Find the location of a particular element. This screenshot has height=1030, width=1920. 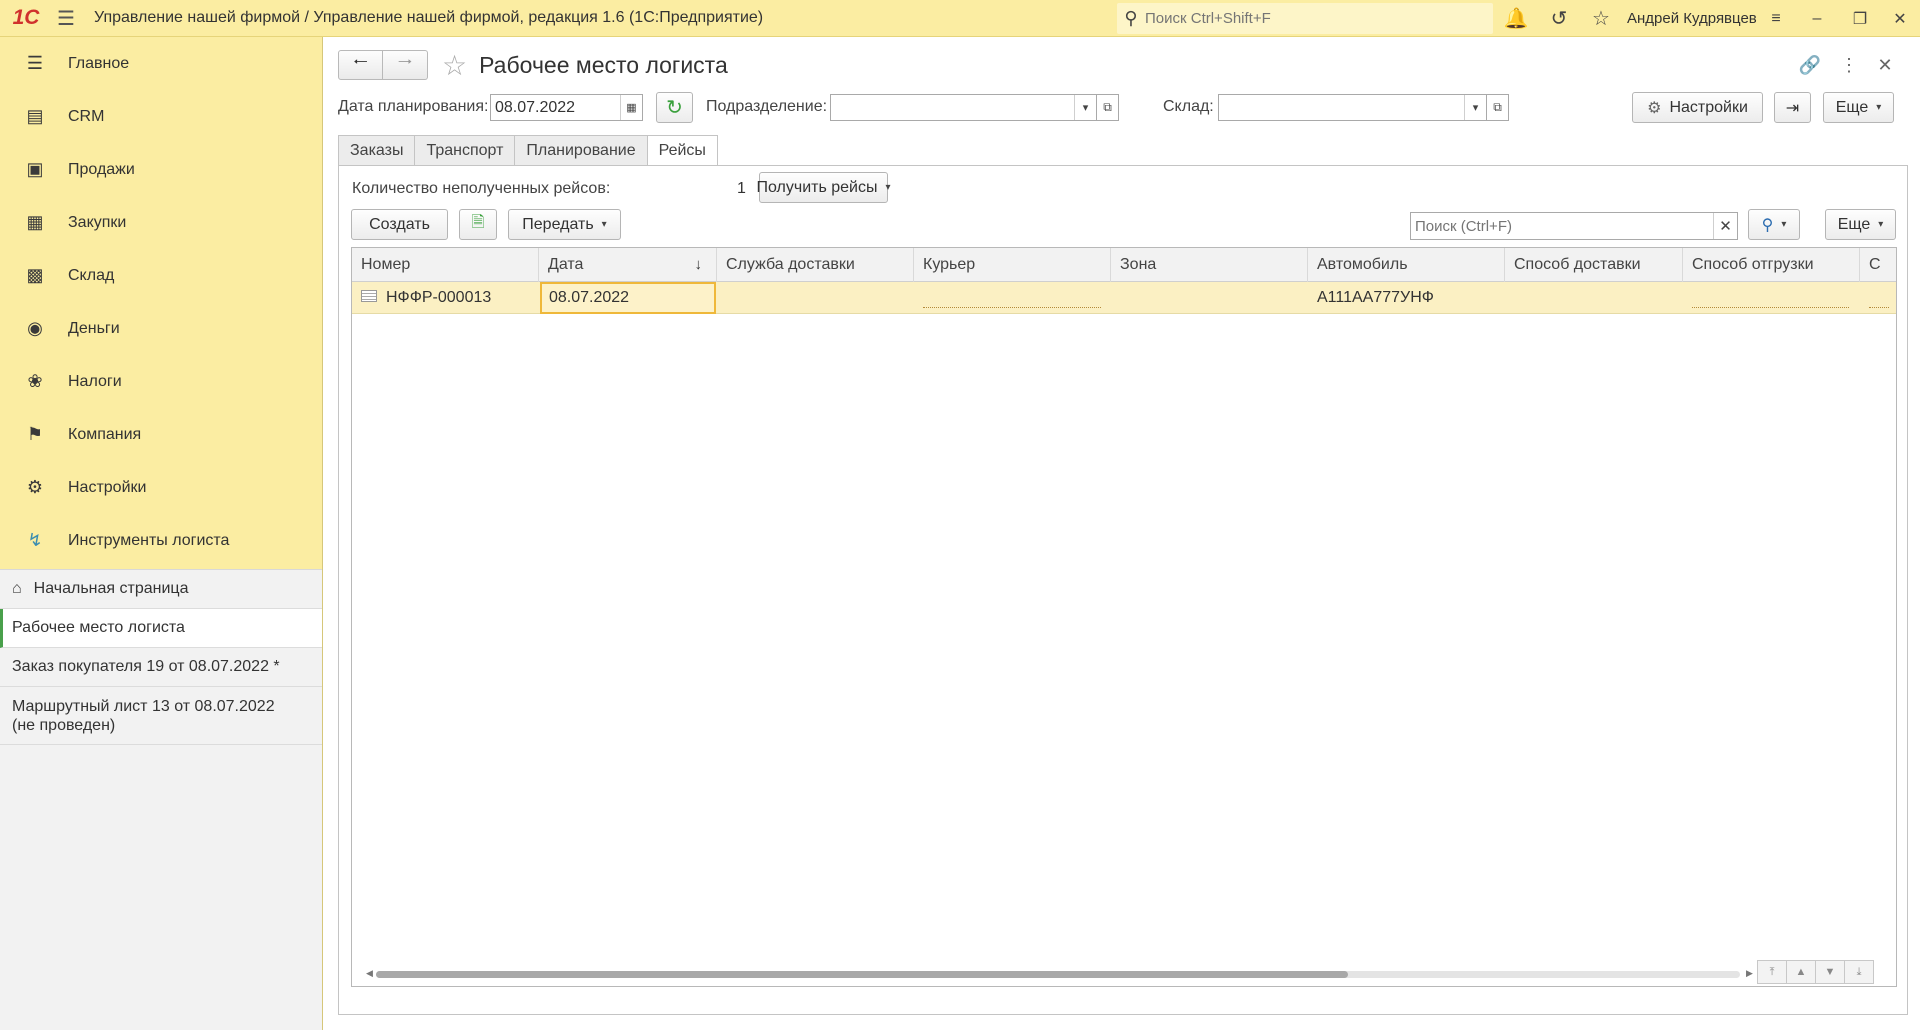

date-field: 08.07.2022 ▦ is located at coordinates (566, 107).